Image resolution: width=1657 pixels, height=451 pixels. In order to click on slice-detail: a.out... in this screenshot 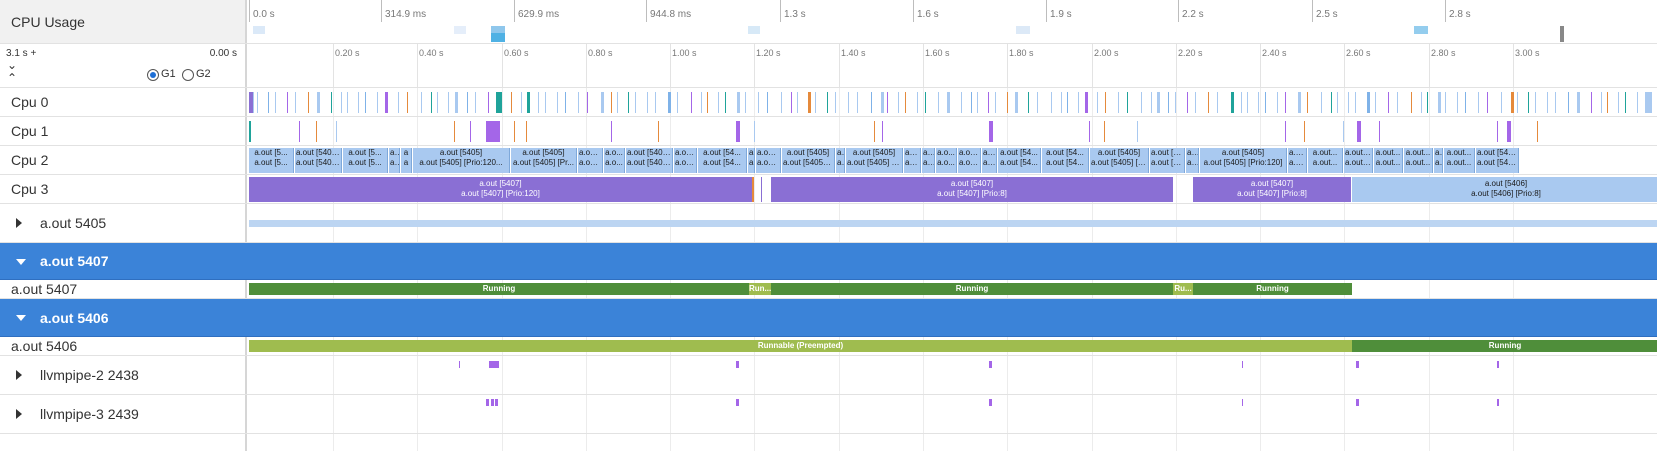, I will do `click(1418, 162)`.